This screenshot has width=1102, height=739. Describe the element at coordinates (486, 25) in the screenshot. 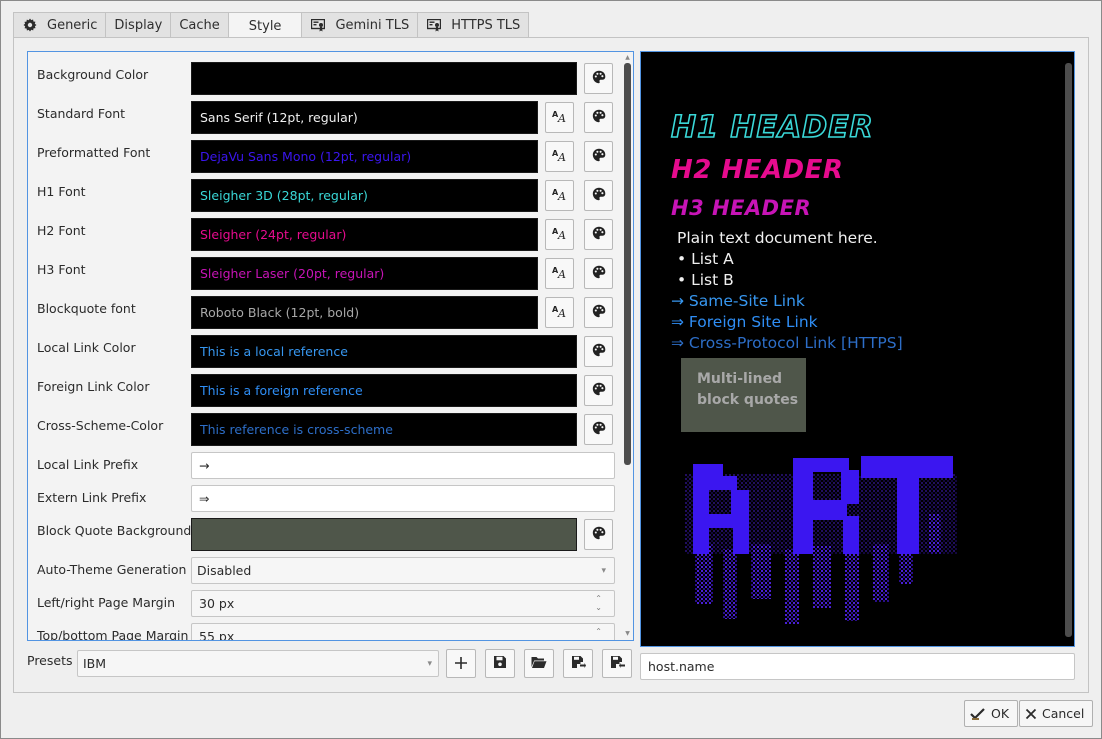

I see `tab-https-tls-label: HTTPS TLS` at that location.